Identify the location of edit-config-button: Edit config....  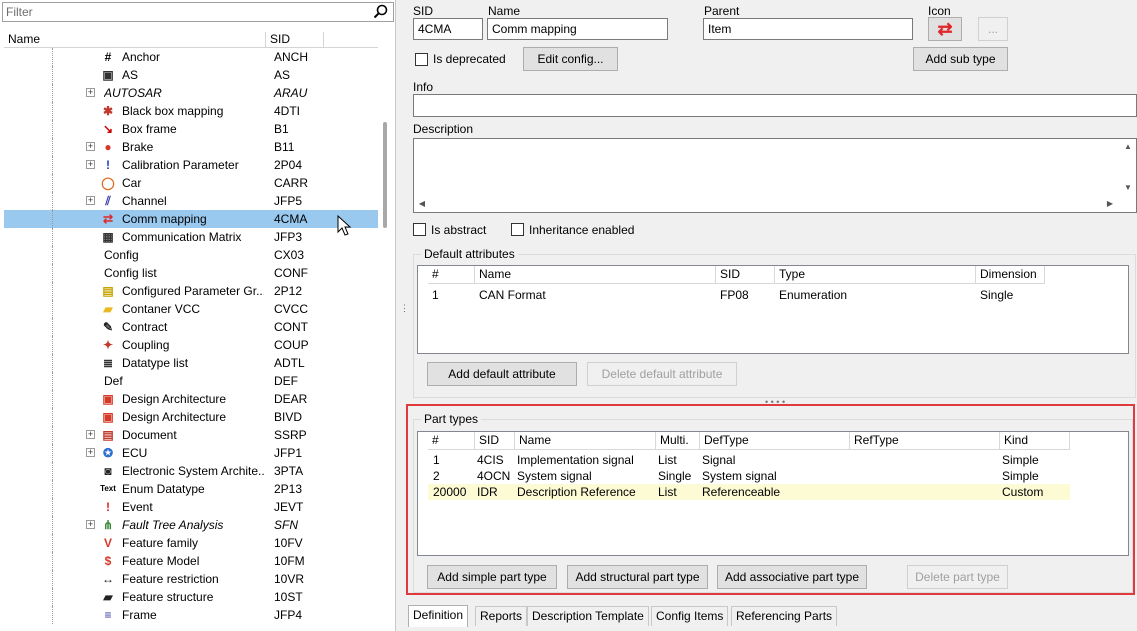
(570, 59).